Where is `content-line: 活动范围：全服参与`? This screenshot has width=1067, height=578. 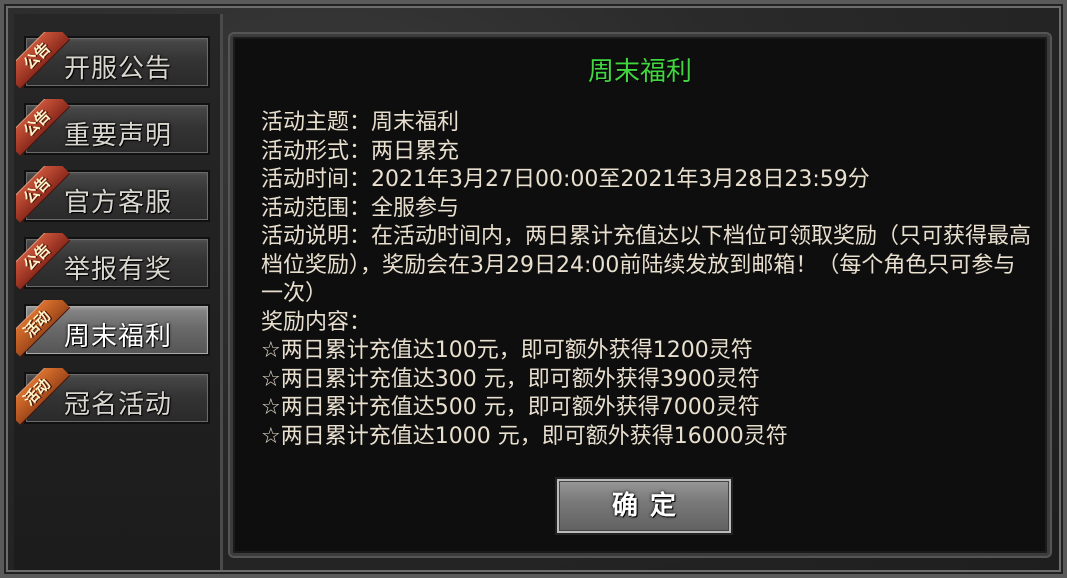 content-line: 活动范围：全服参与 is located at coordinates (360, 208).